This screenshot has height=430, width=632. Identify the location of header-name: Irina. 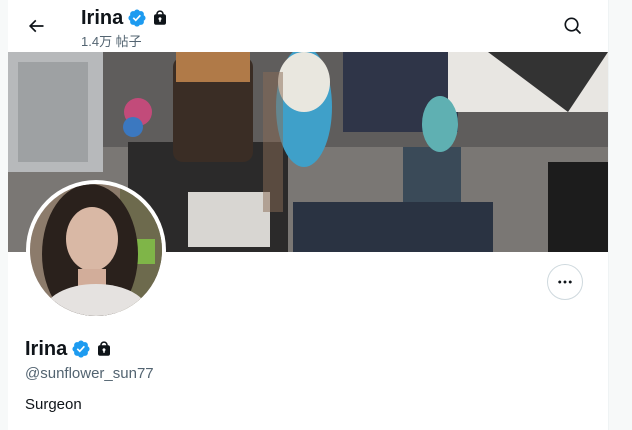
(102, 18).